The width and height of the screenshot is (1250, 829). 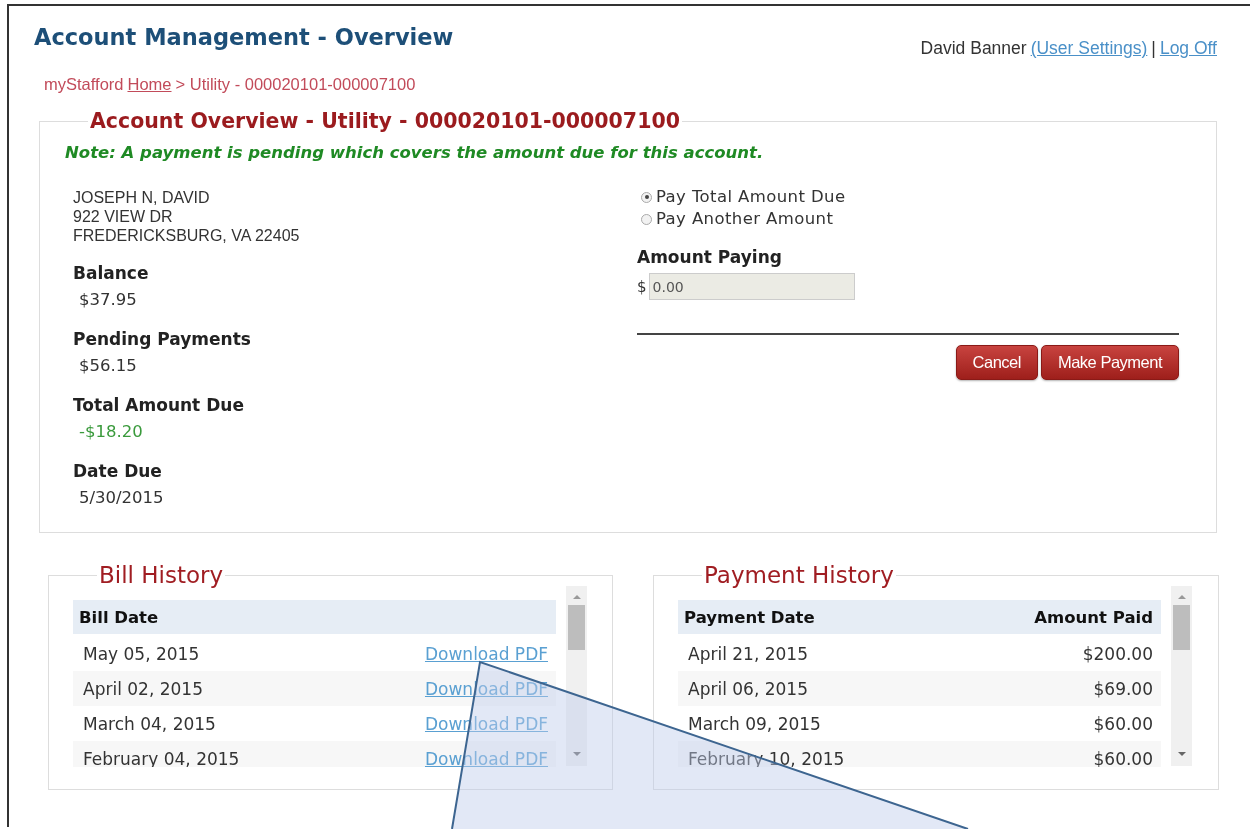 What do you see at coordinates (244, 37) in the screenshot?
I see `page-title: Account Management - Overview` at bounding box center [244, 37].